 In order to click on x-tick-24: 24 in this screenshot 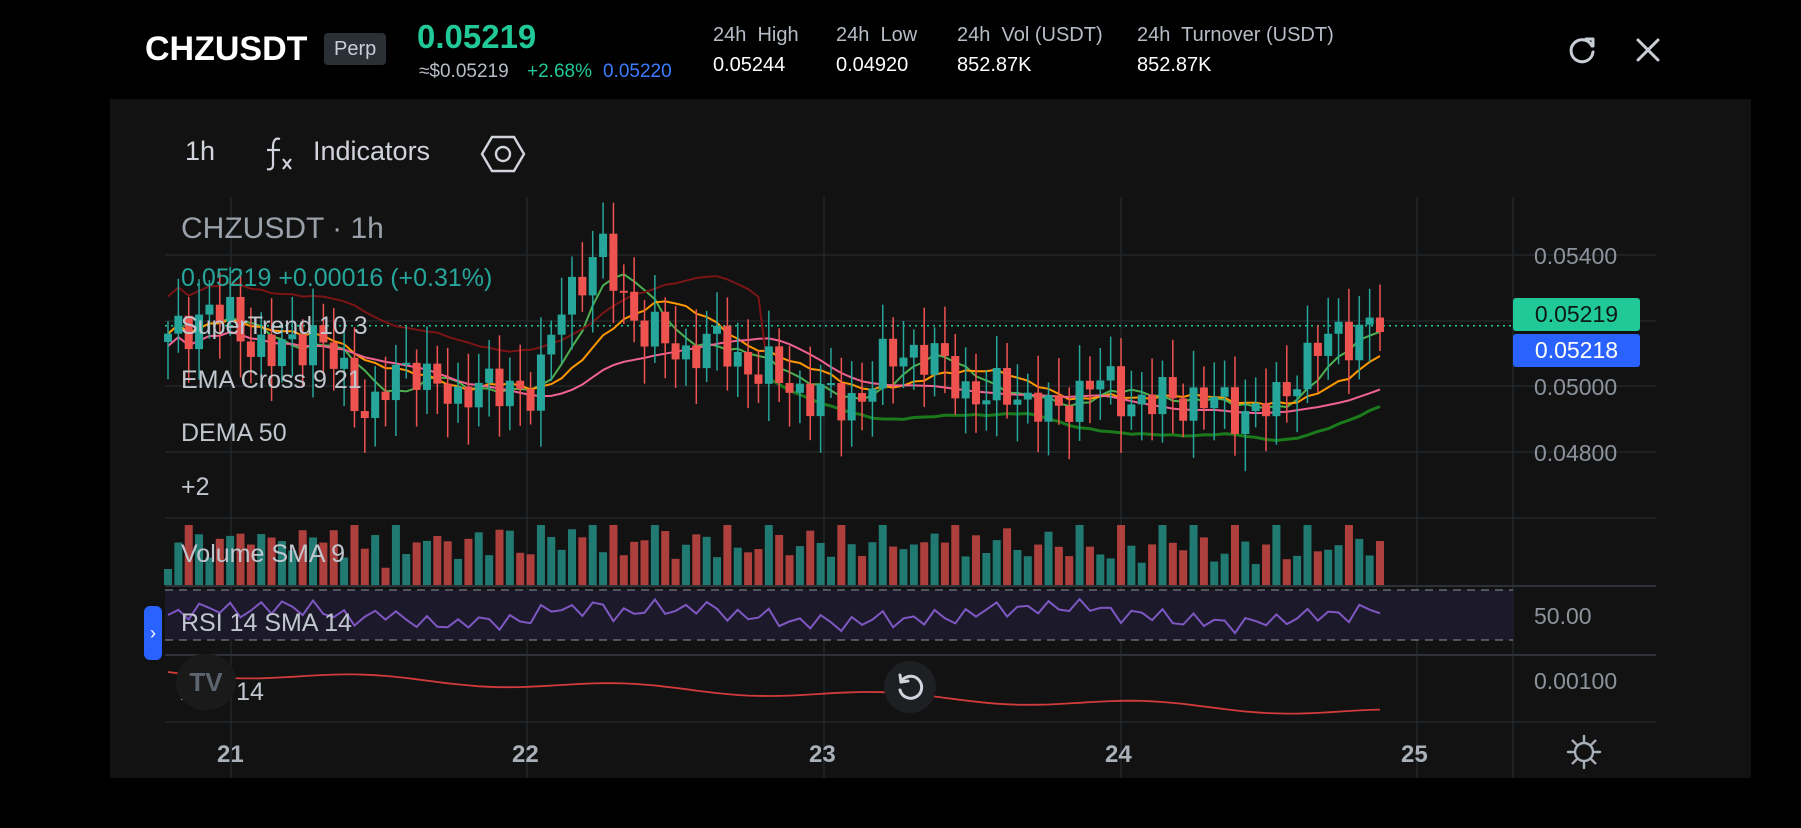, I will do `click(1118, 754)`.